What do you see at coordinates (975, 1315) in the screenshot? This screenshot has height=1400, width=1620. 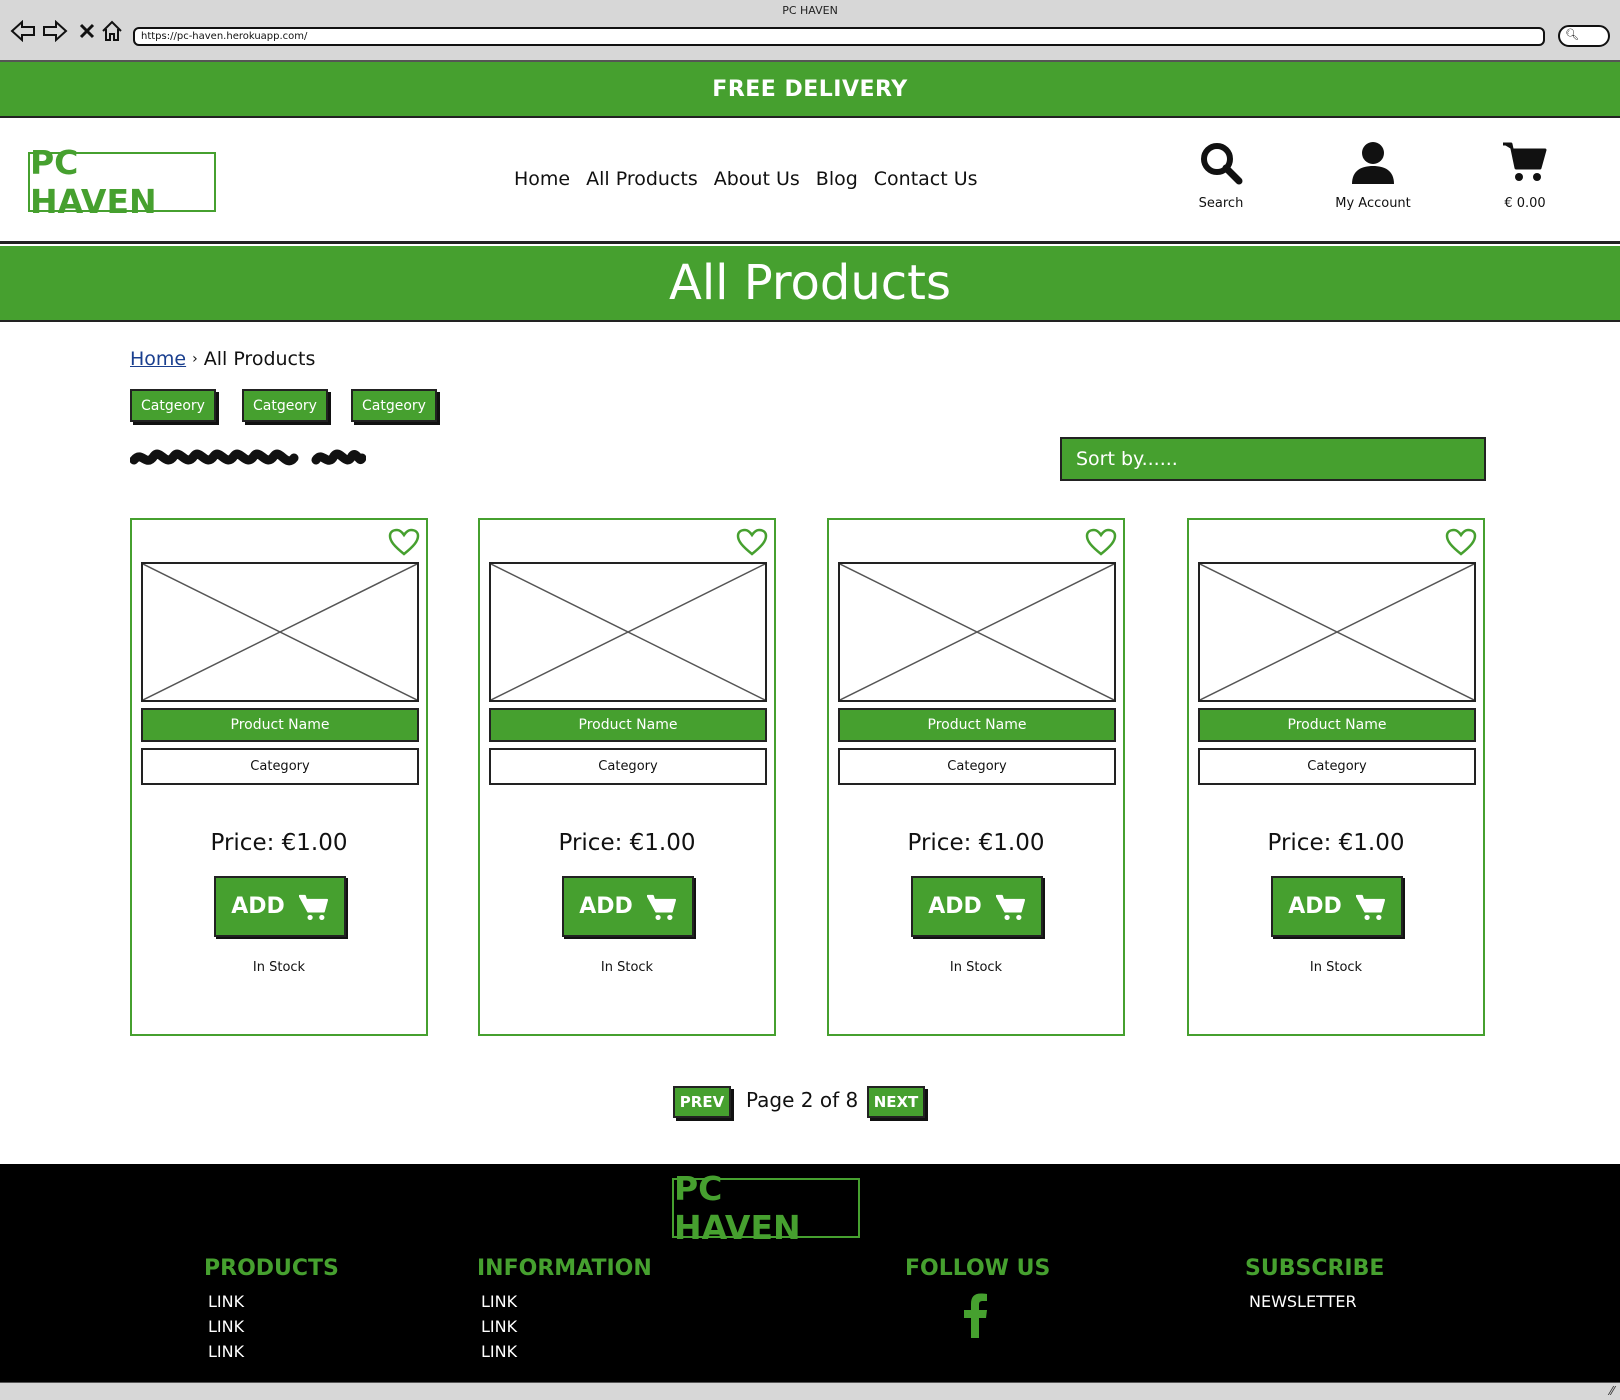 I see `facebook-icon` at bounding box center [975, 1315].